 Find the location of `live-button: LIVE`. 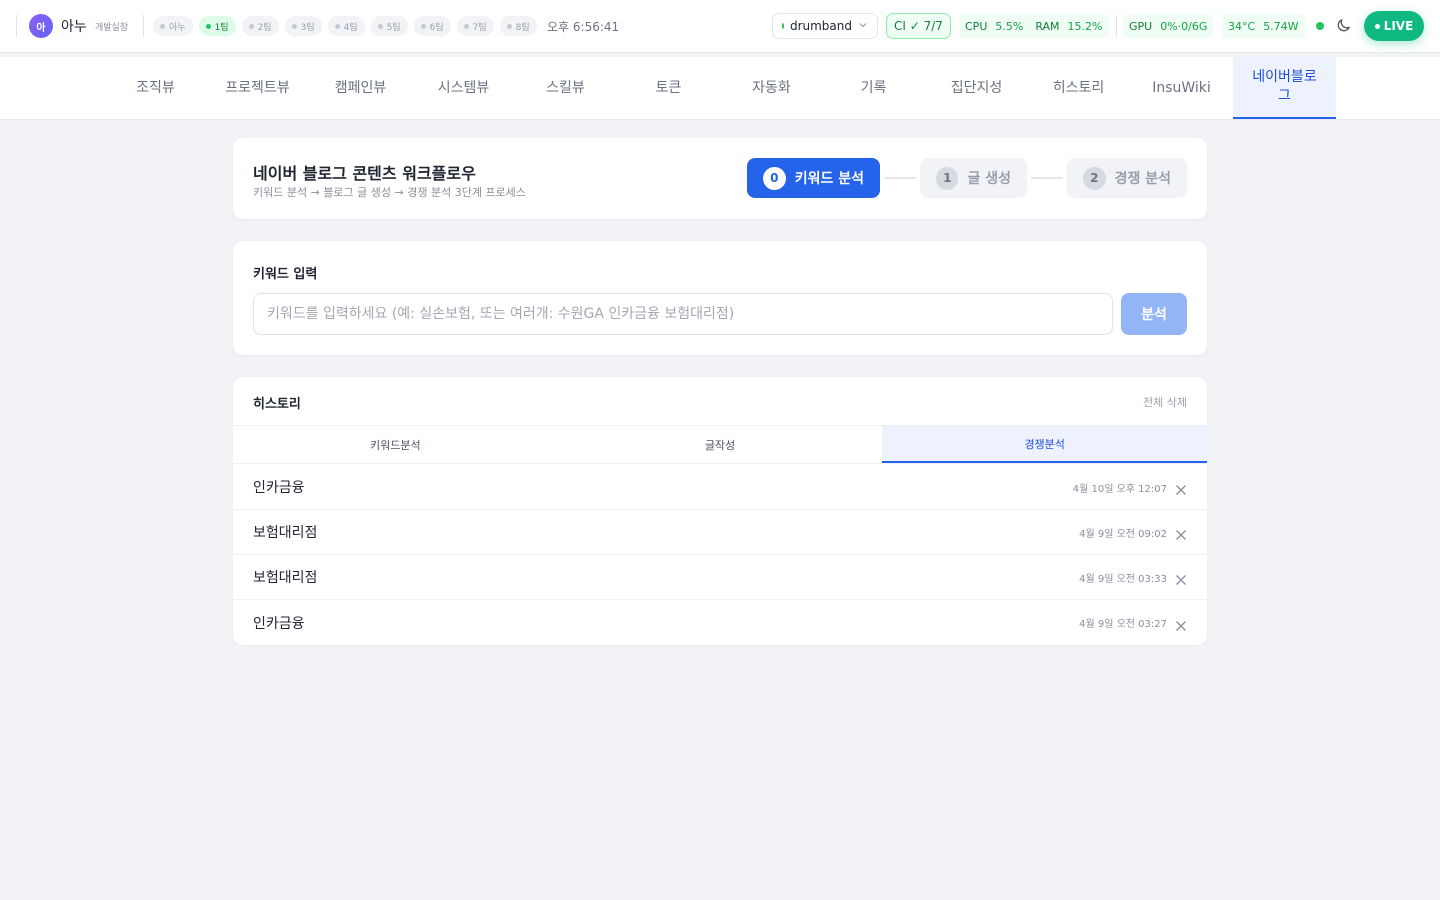

live-button: LIVE is located at coordinates (1394, 26).